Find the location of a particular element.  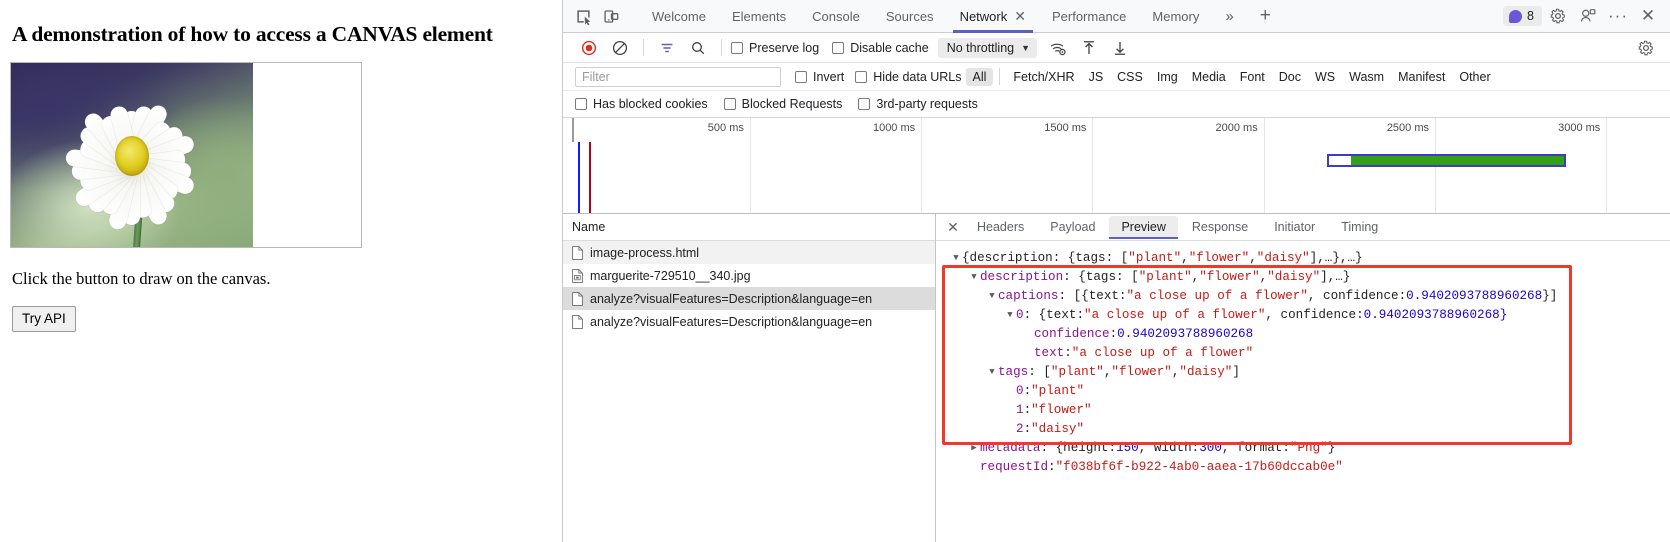

more-tabs-chevron-icon: » is located at coordinates (1229, 16).